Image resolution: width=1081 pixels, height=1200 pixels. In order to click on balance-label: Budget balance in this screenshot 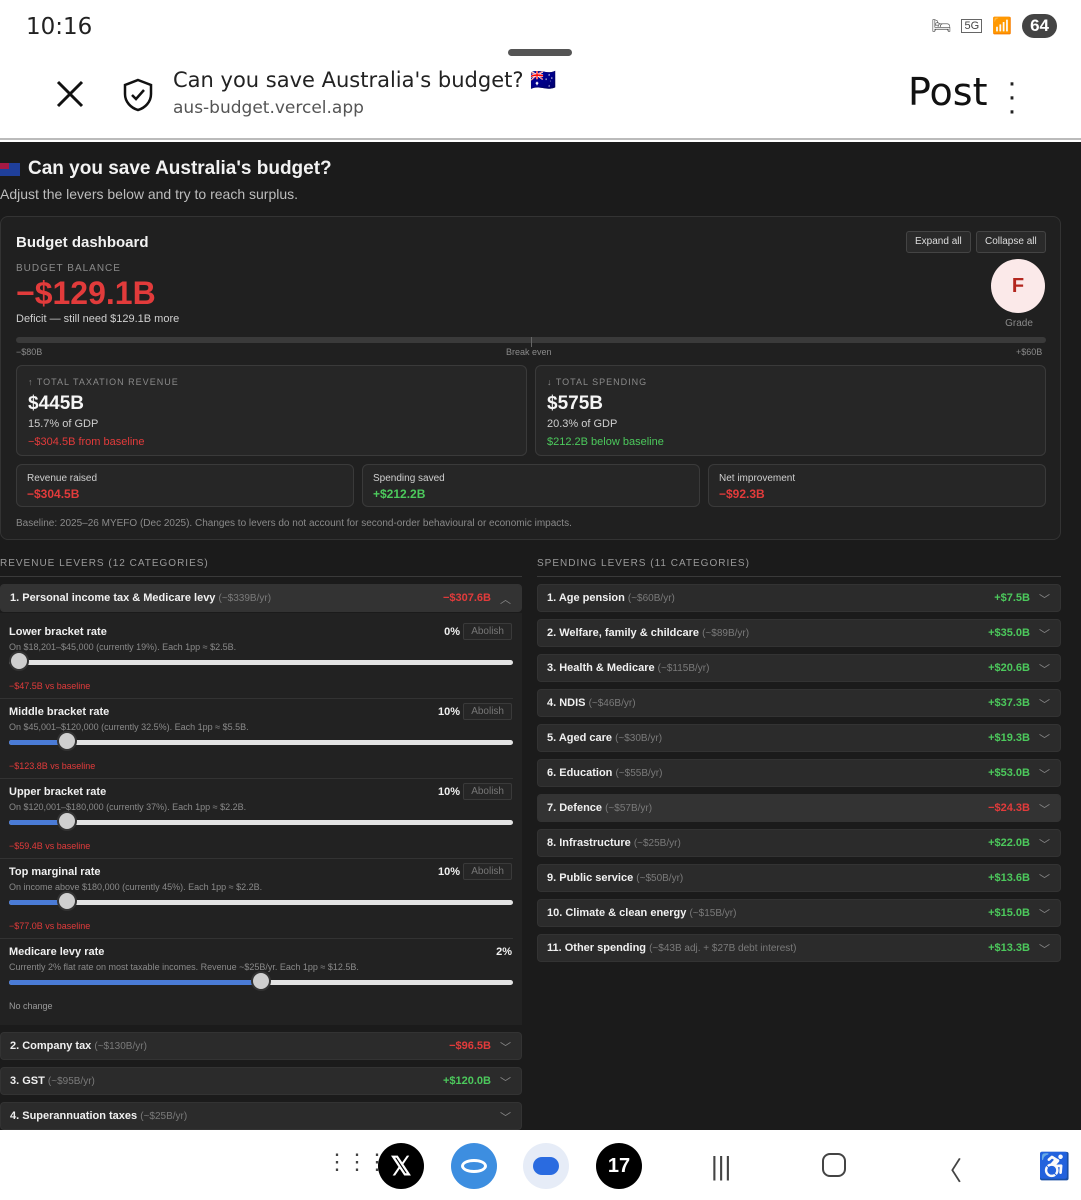, I will do `click(68, 268)`.